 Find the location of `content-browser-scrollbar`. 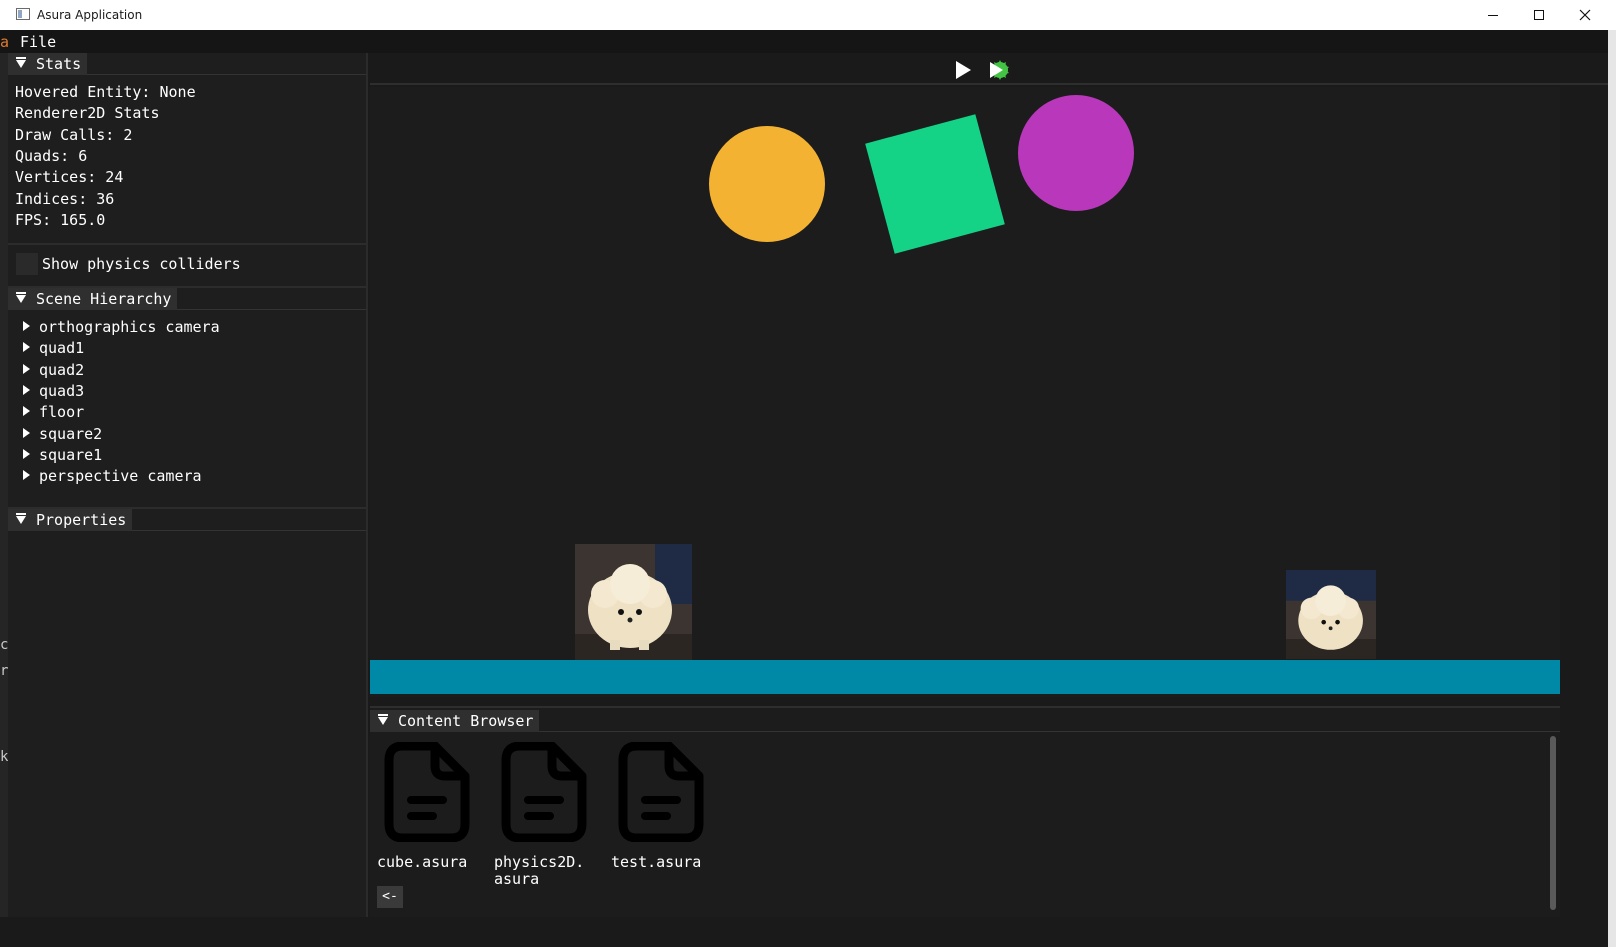

content-browser-scrollbar is located at coordinates (1553, 823).